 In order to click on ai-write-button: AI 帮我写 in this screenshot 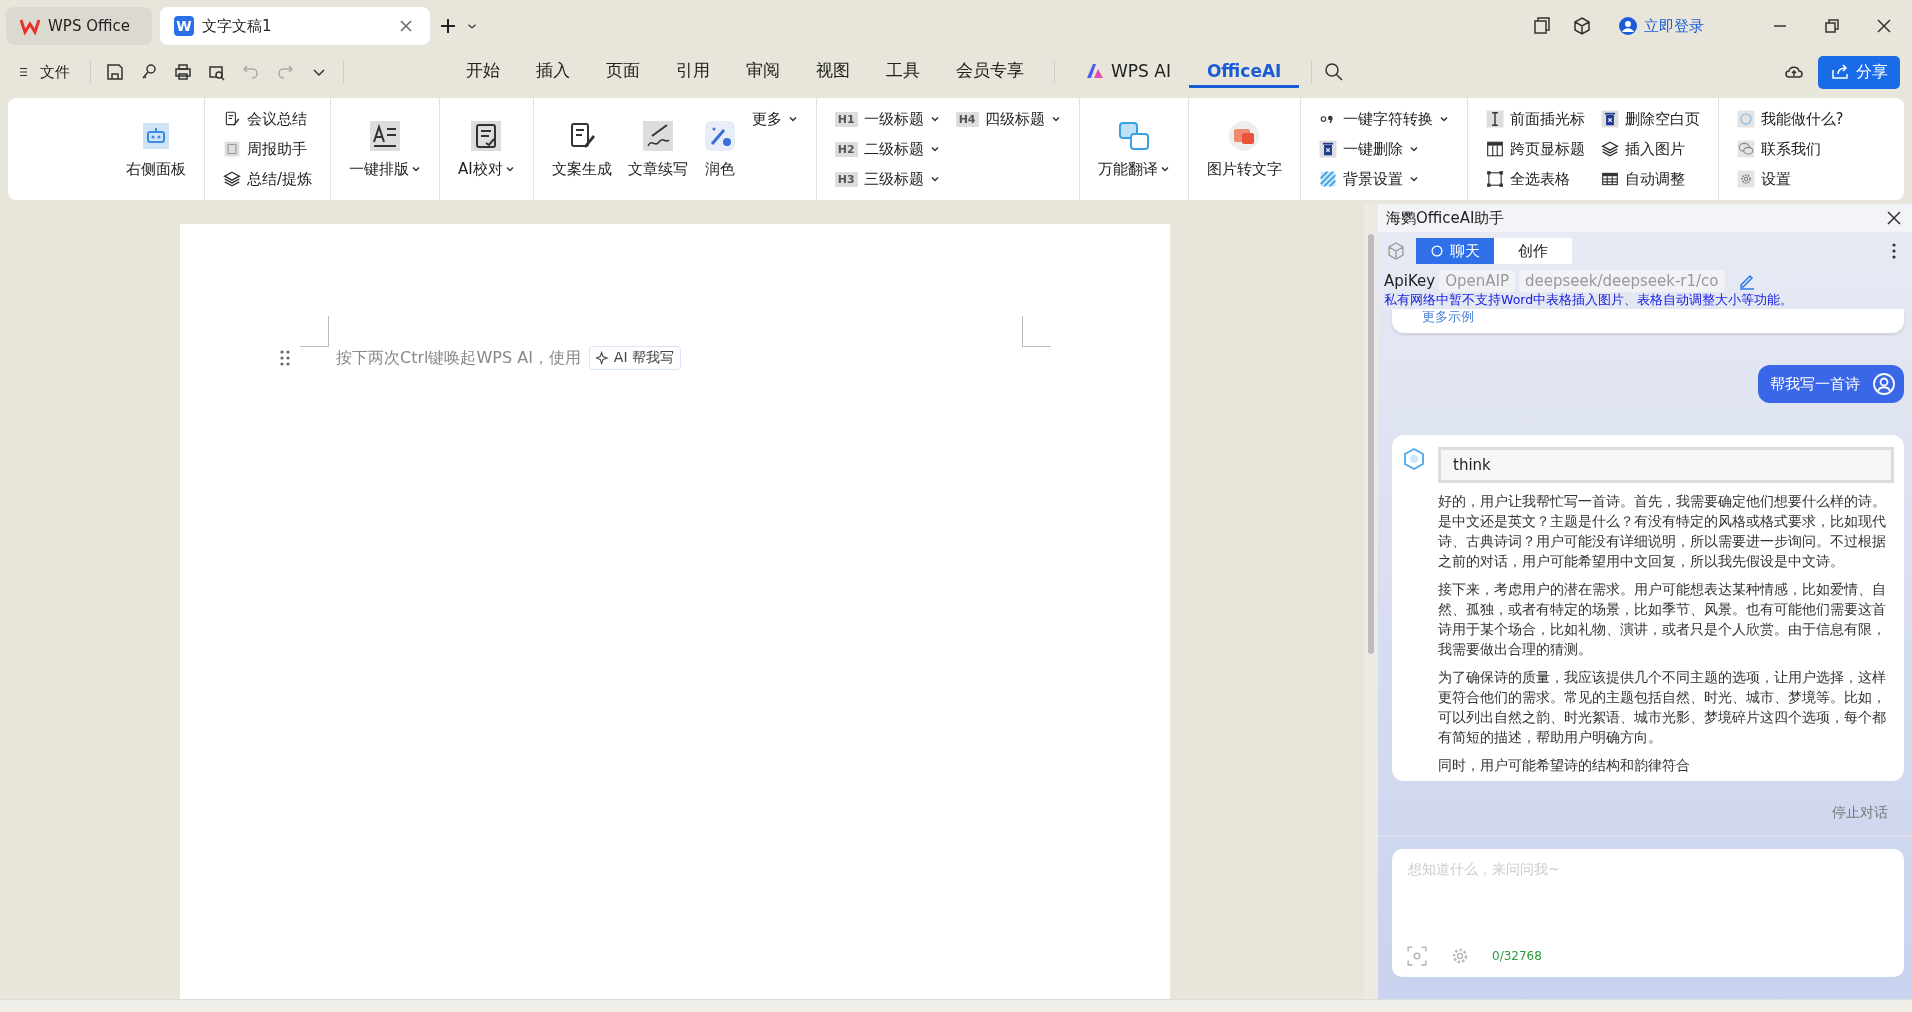, I will do `click(634, 358)`.